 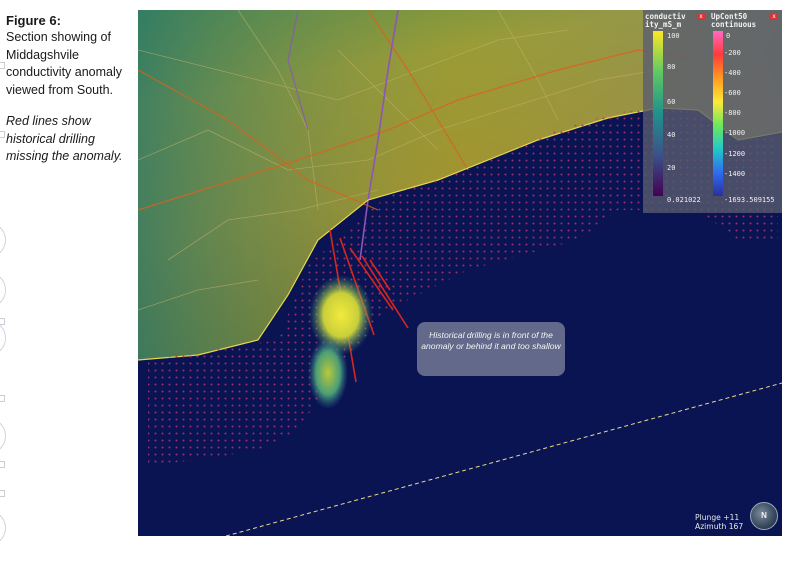 What do you see at coordinates (732, 93) in the screenshot?
I see `legend-tick: -600` at bounding box center [732, 93].